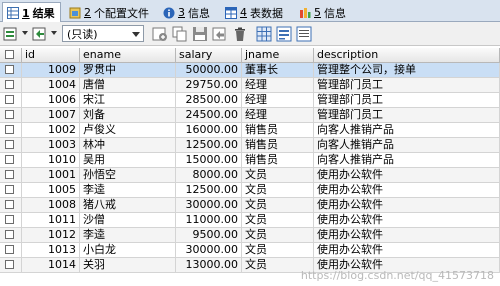 This screenshot has width=500, height=286. I want to click on save-button, so click(200, 34).